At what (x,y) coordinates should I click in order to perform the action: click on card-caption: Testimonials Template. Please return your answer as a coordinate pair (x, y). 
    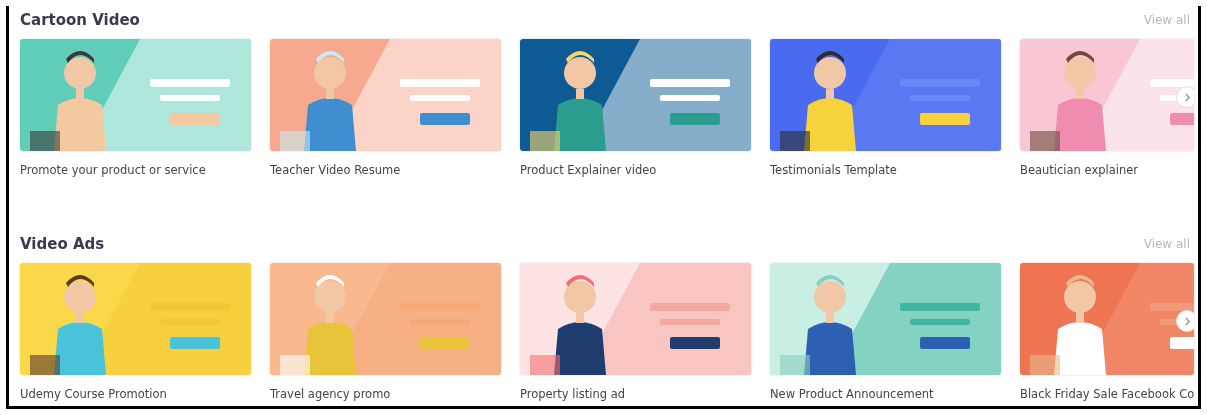
    Looking at the image, I should click on (885, 170).